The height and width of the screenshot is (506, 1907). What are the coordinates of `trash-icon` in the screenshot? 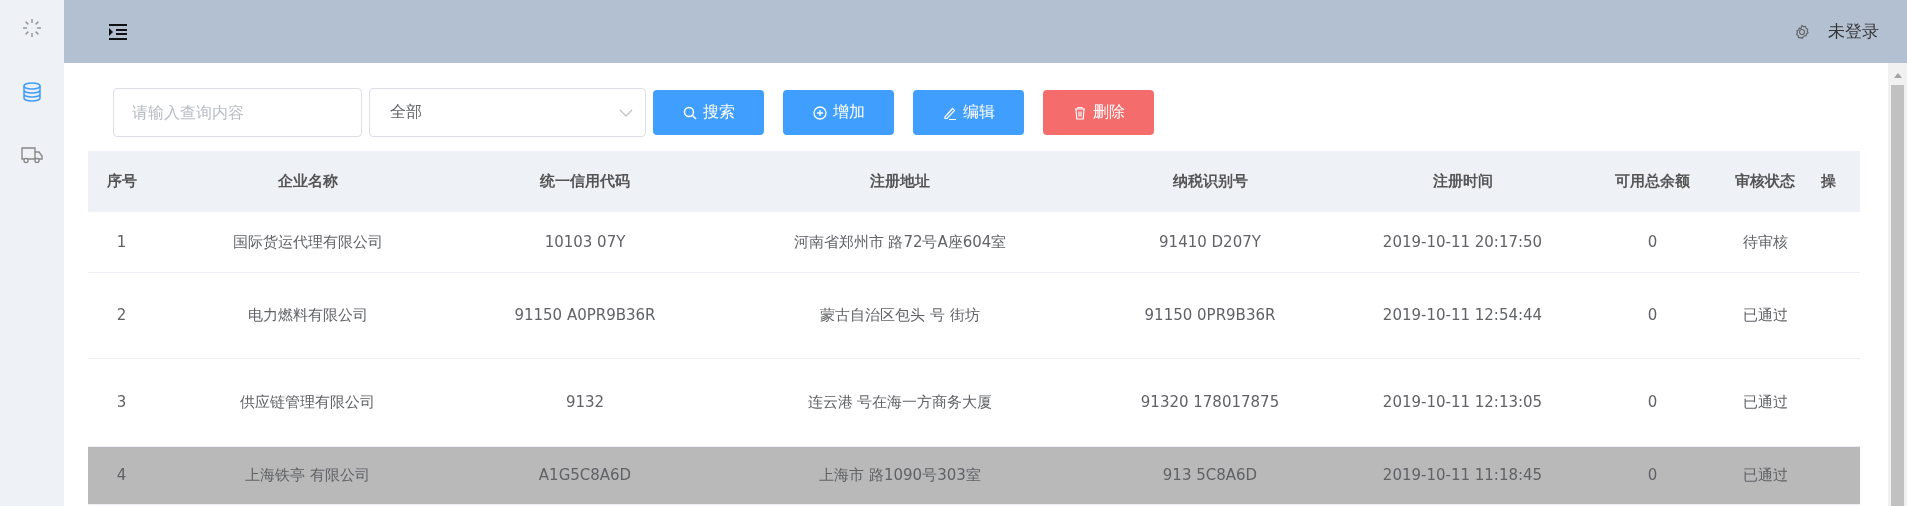 It's located at (1079, 112).